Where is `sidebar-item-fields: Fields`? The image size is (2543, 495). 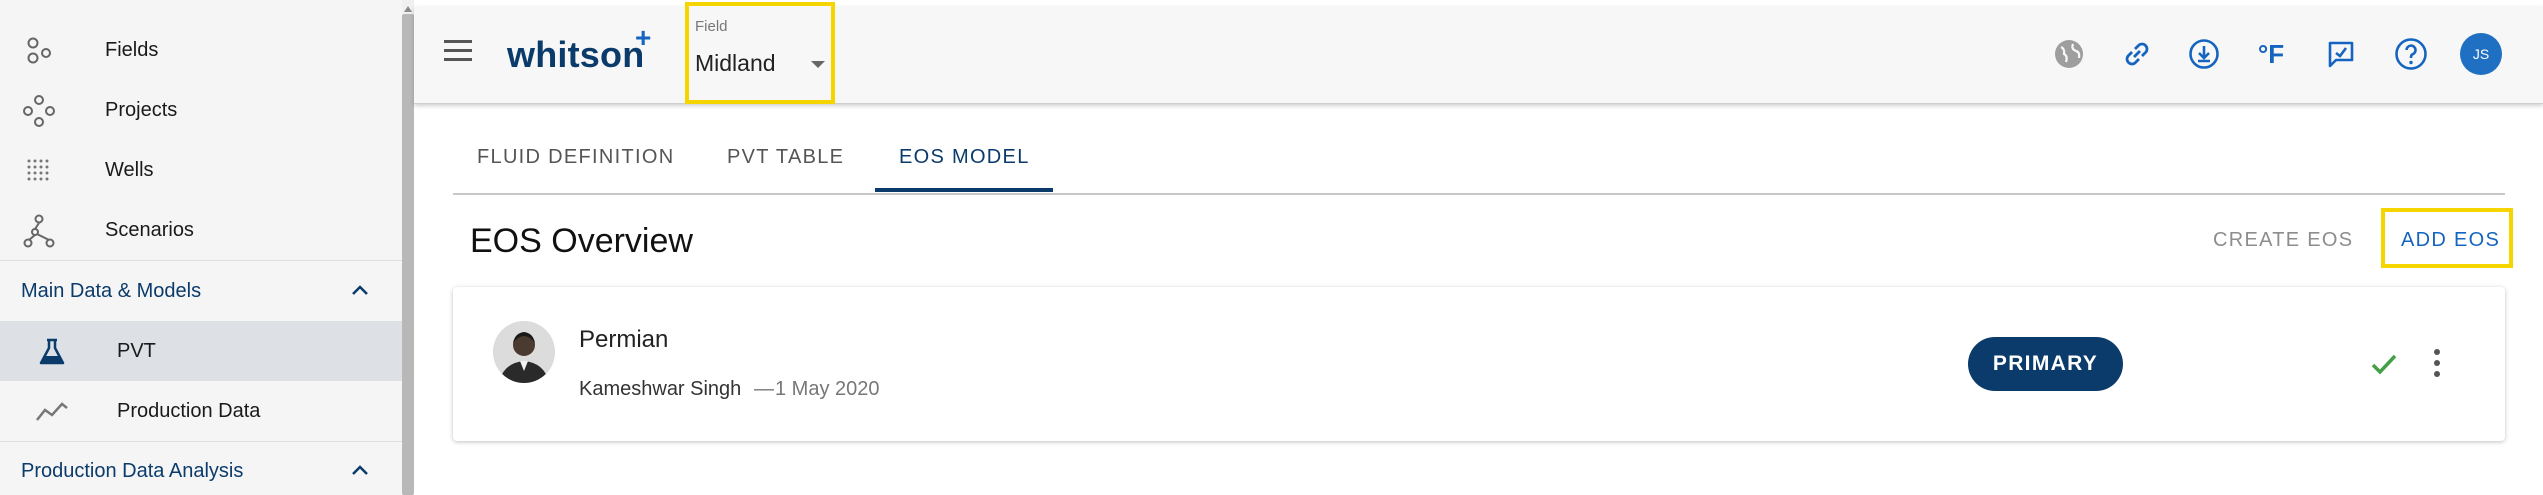
sidebar-item-fields: Fields is located at coordinates (201, 50).